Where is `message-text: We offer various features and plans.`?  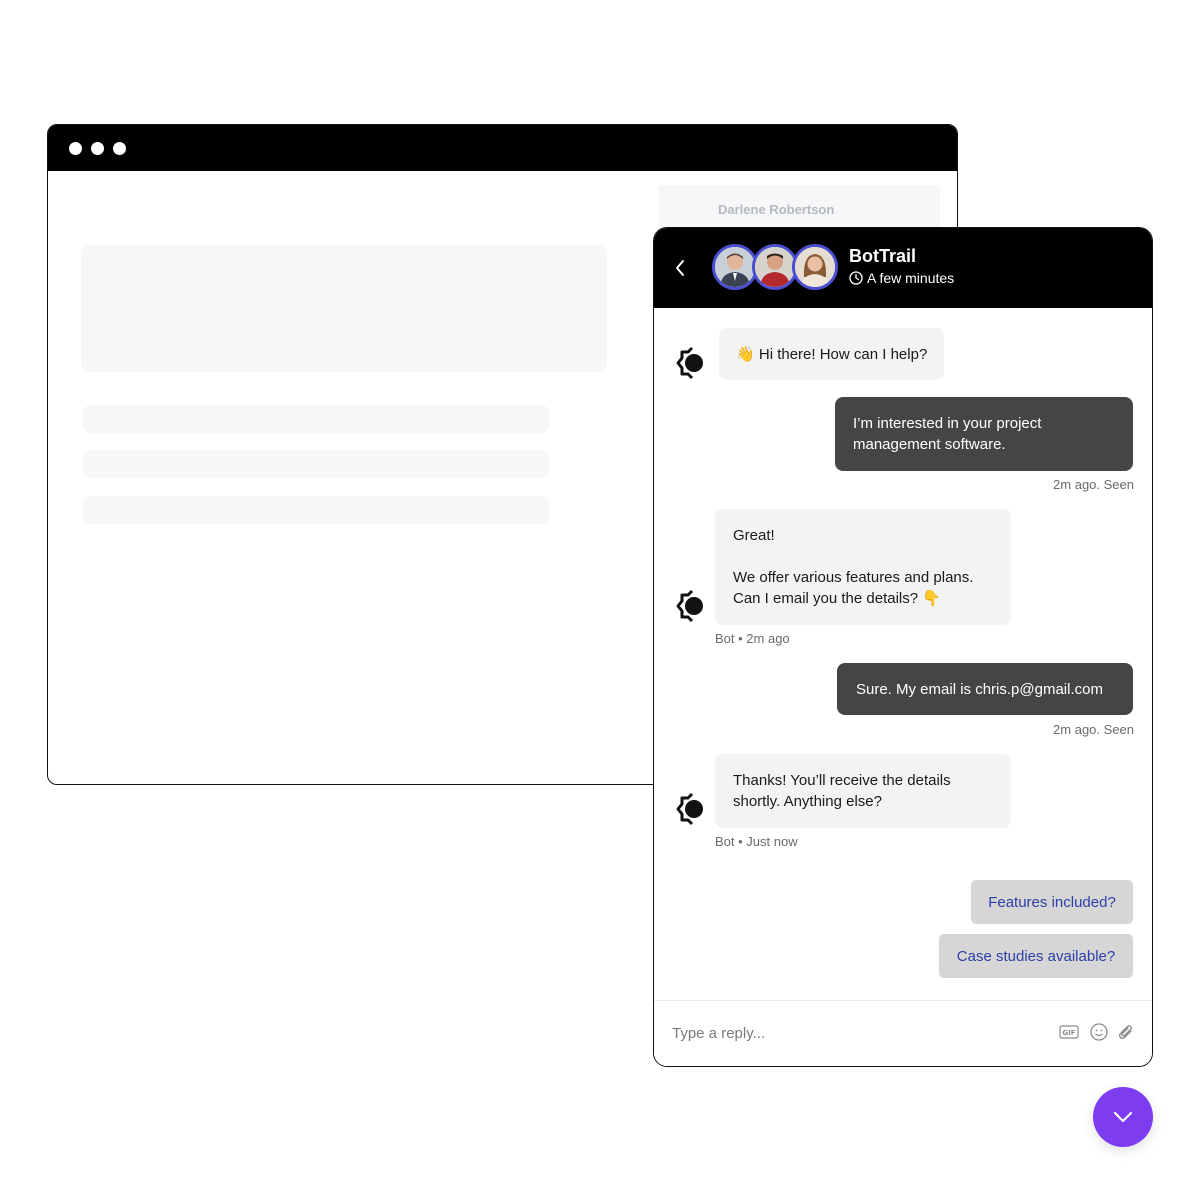
message-text: We offer various features and plans. is located at coordinates (853, 577).